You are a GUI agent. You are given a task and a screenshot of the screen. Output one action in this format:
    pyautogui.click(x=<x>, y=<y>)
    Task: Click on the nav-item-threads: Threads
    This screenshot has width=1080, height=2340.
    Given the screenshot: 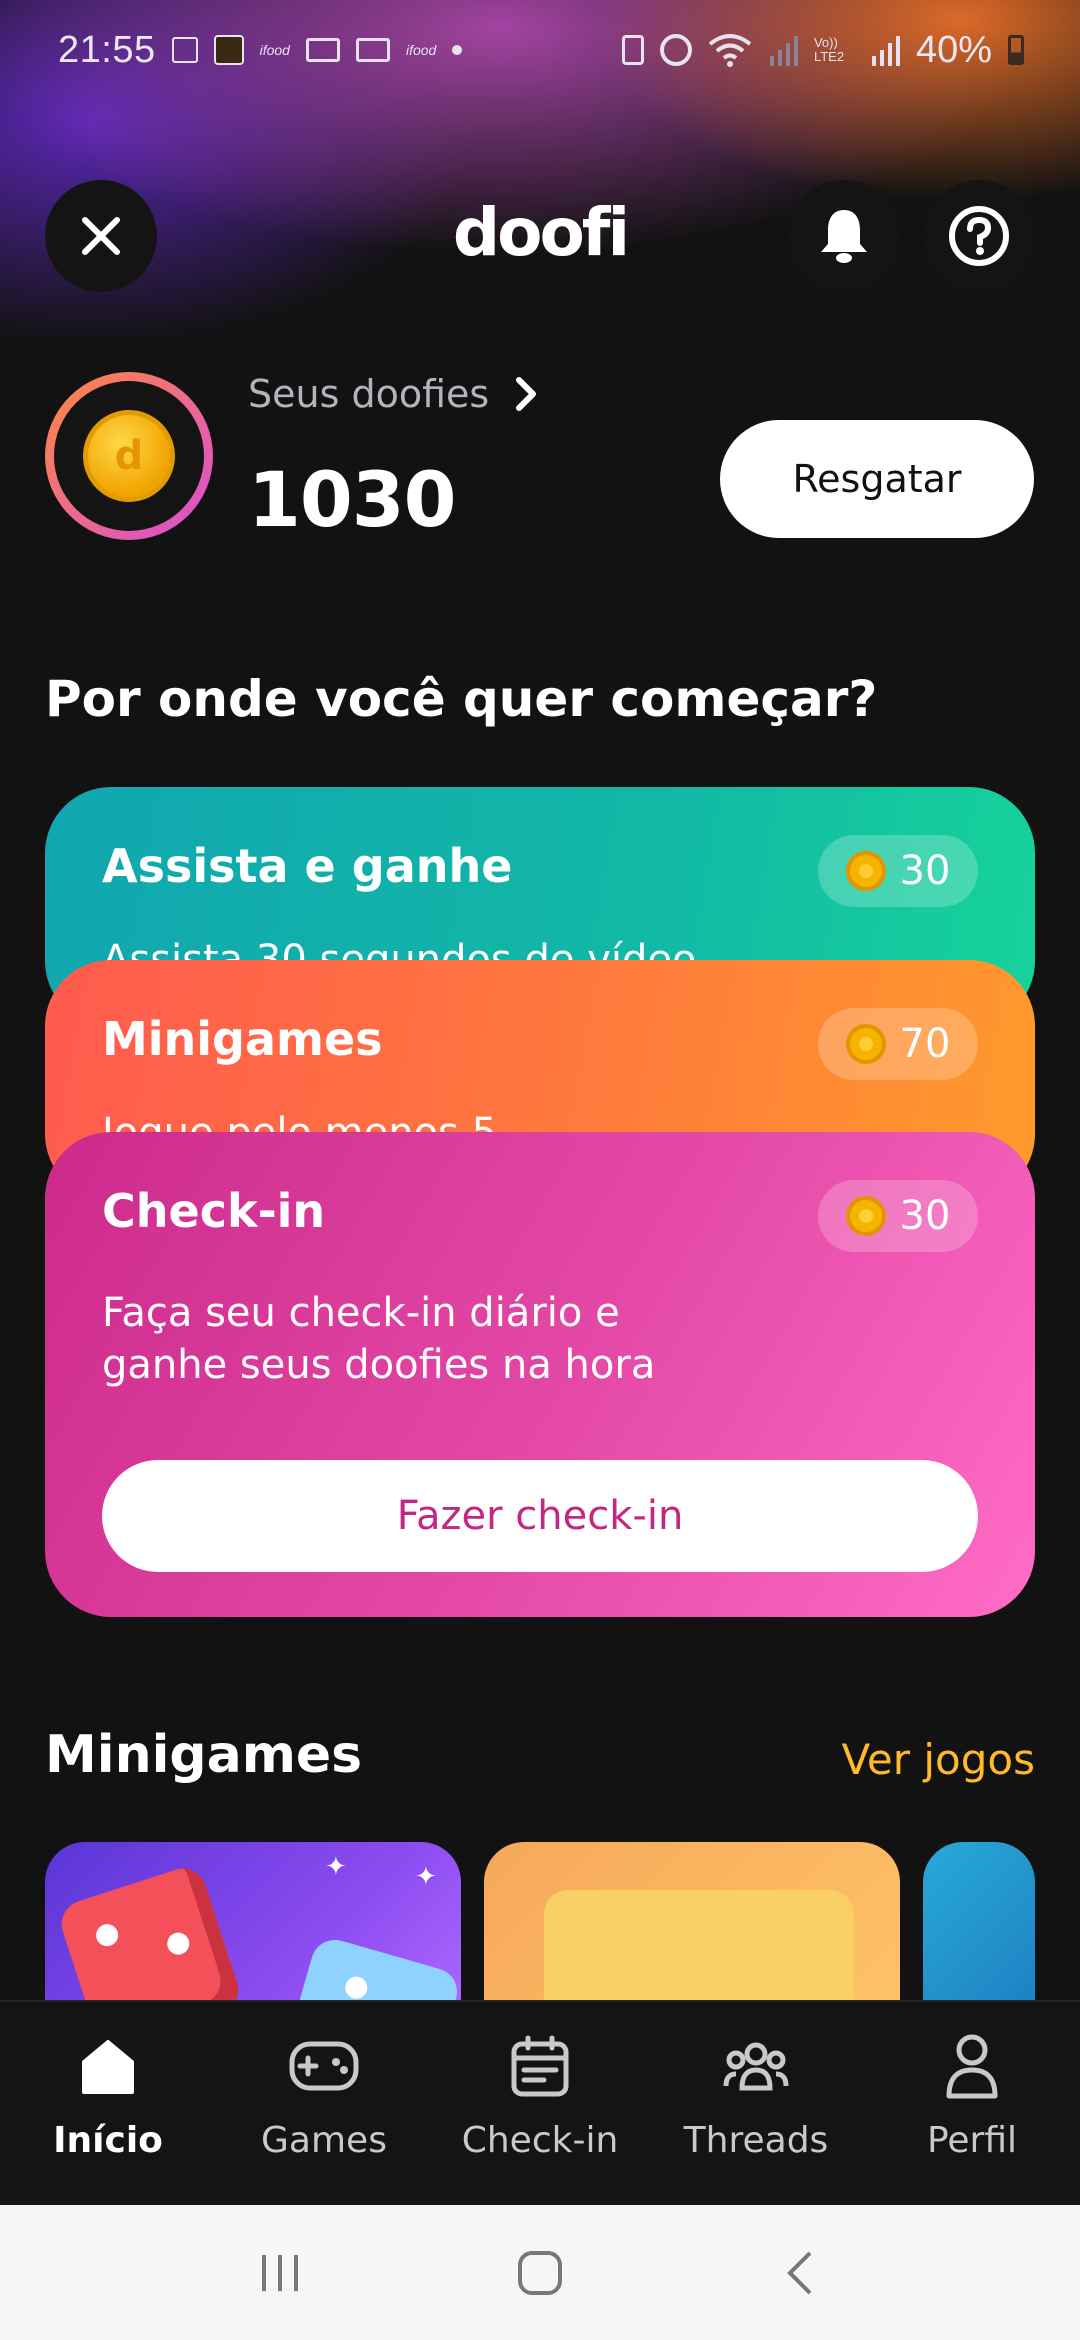 What is the action you would take?
    pyautogui.click(x=756, y=2103)
    